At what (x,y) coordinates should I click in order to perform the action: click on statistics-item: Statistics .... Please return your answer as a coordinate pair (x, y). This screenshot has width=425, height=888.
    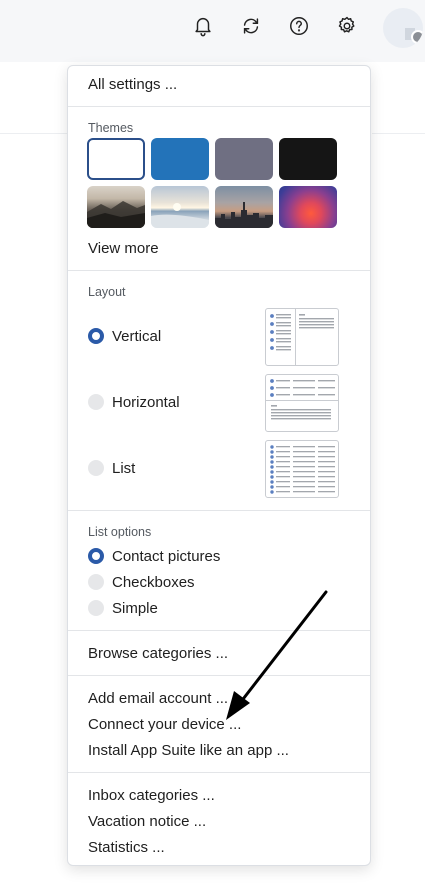
    Looking at the image, I should click on (126, 848).